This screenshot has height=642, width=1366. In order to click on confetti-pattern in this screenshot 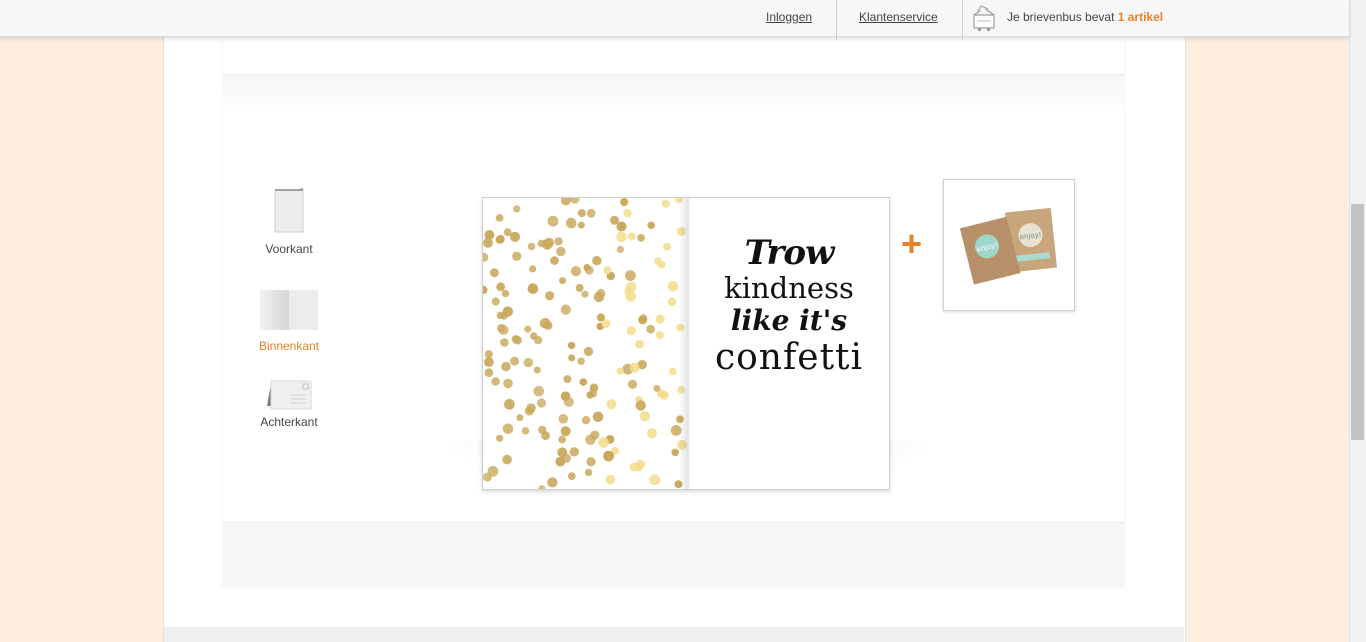, I will do `click(585, 343)`.